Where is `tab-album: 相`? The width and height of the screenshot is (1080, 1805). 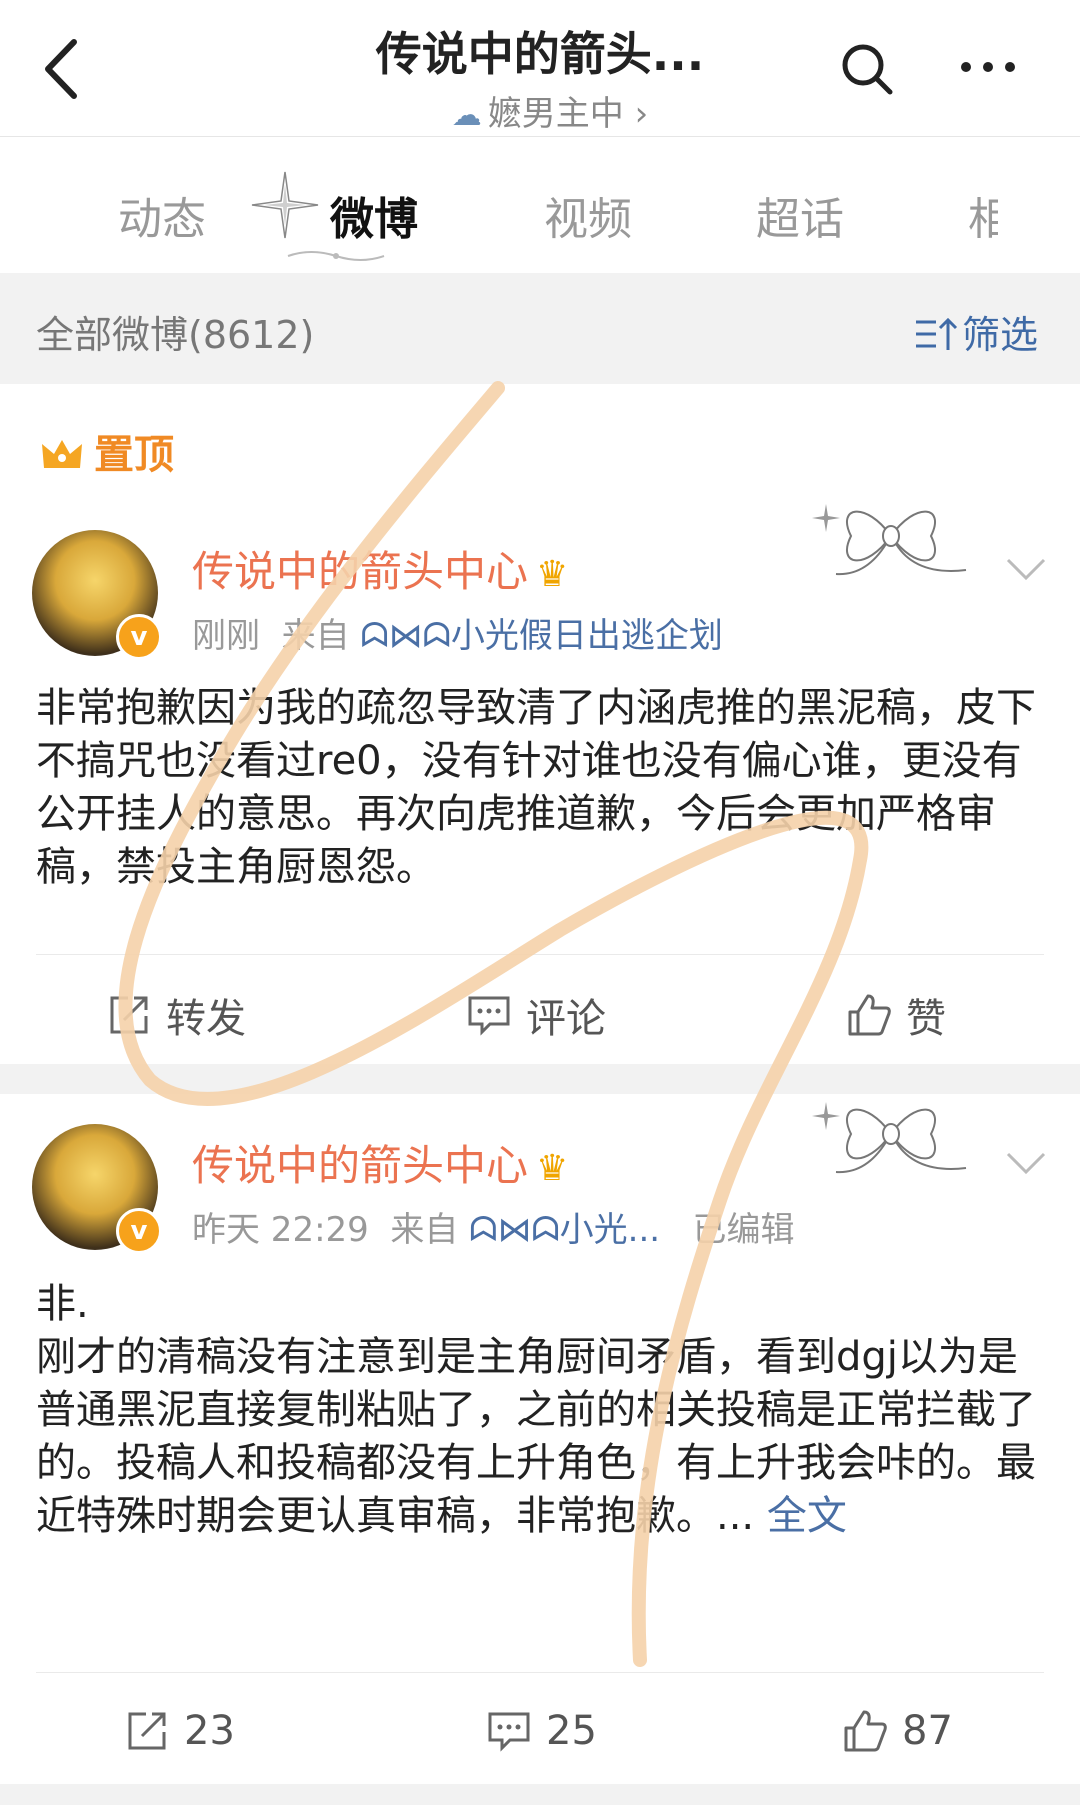 tab-album: 相 is located at coordinates (983, 215).